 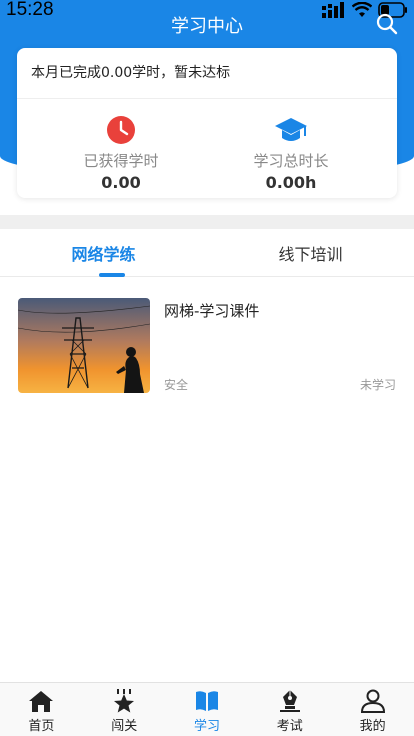 I want to click on nav-home: 首页, so click(x=41, y=709).